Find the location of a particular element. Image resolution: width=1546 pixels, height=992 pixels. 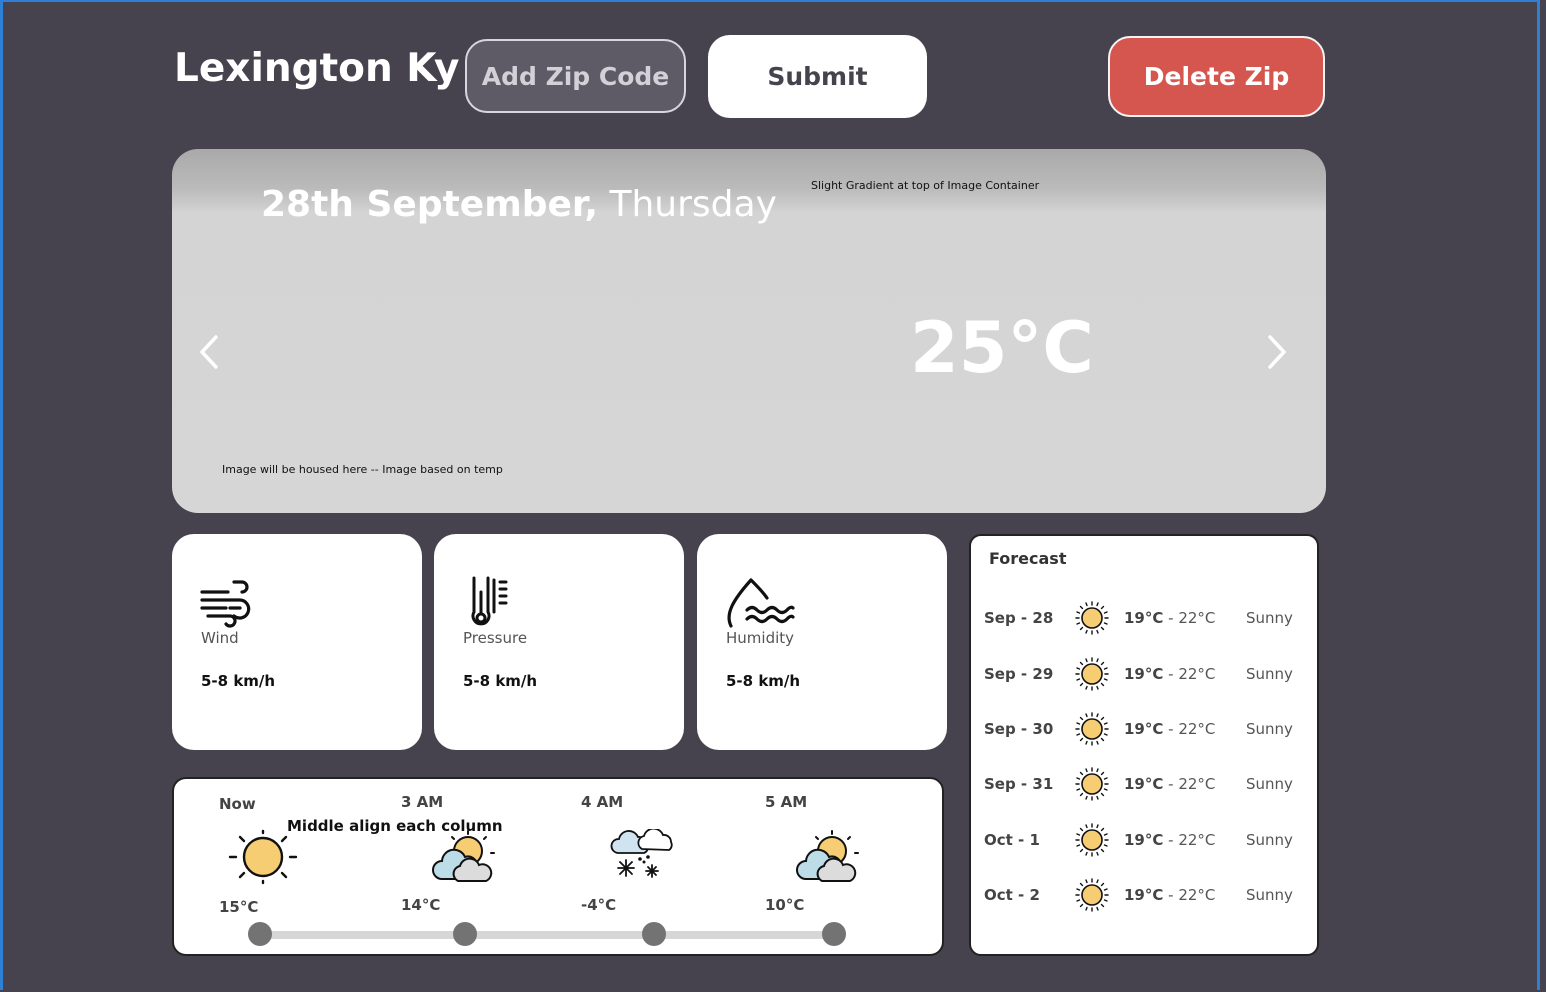

forecast-date: Sep - 31 is located at coordinates (1019, 784).